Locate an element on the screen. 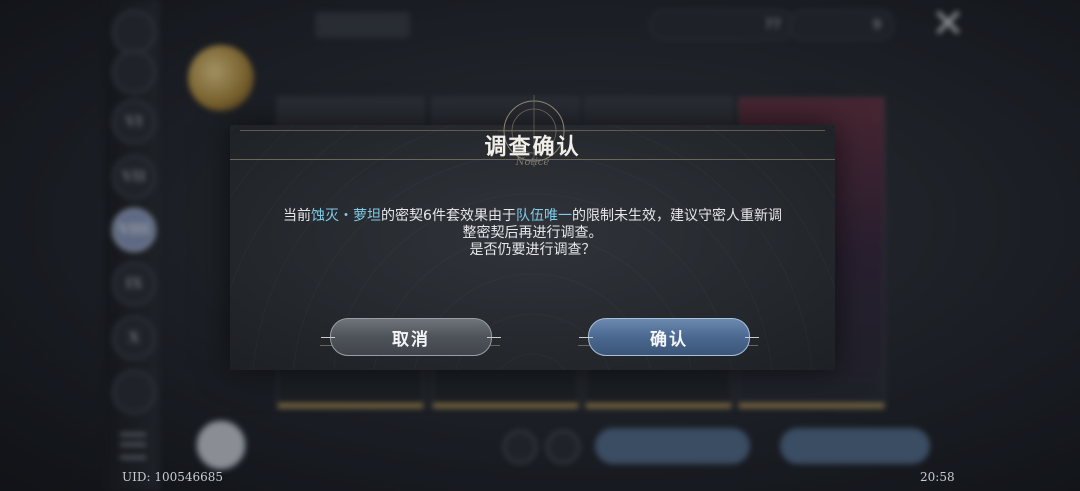  cancel-button: 取消 is located at coordinates (411, 337).